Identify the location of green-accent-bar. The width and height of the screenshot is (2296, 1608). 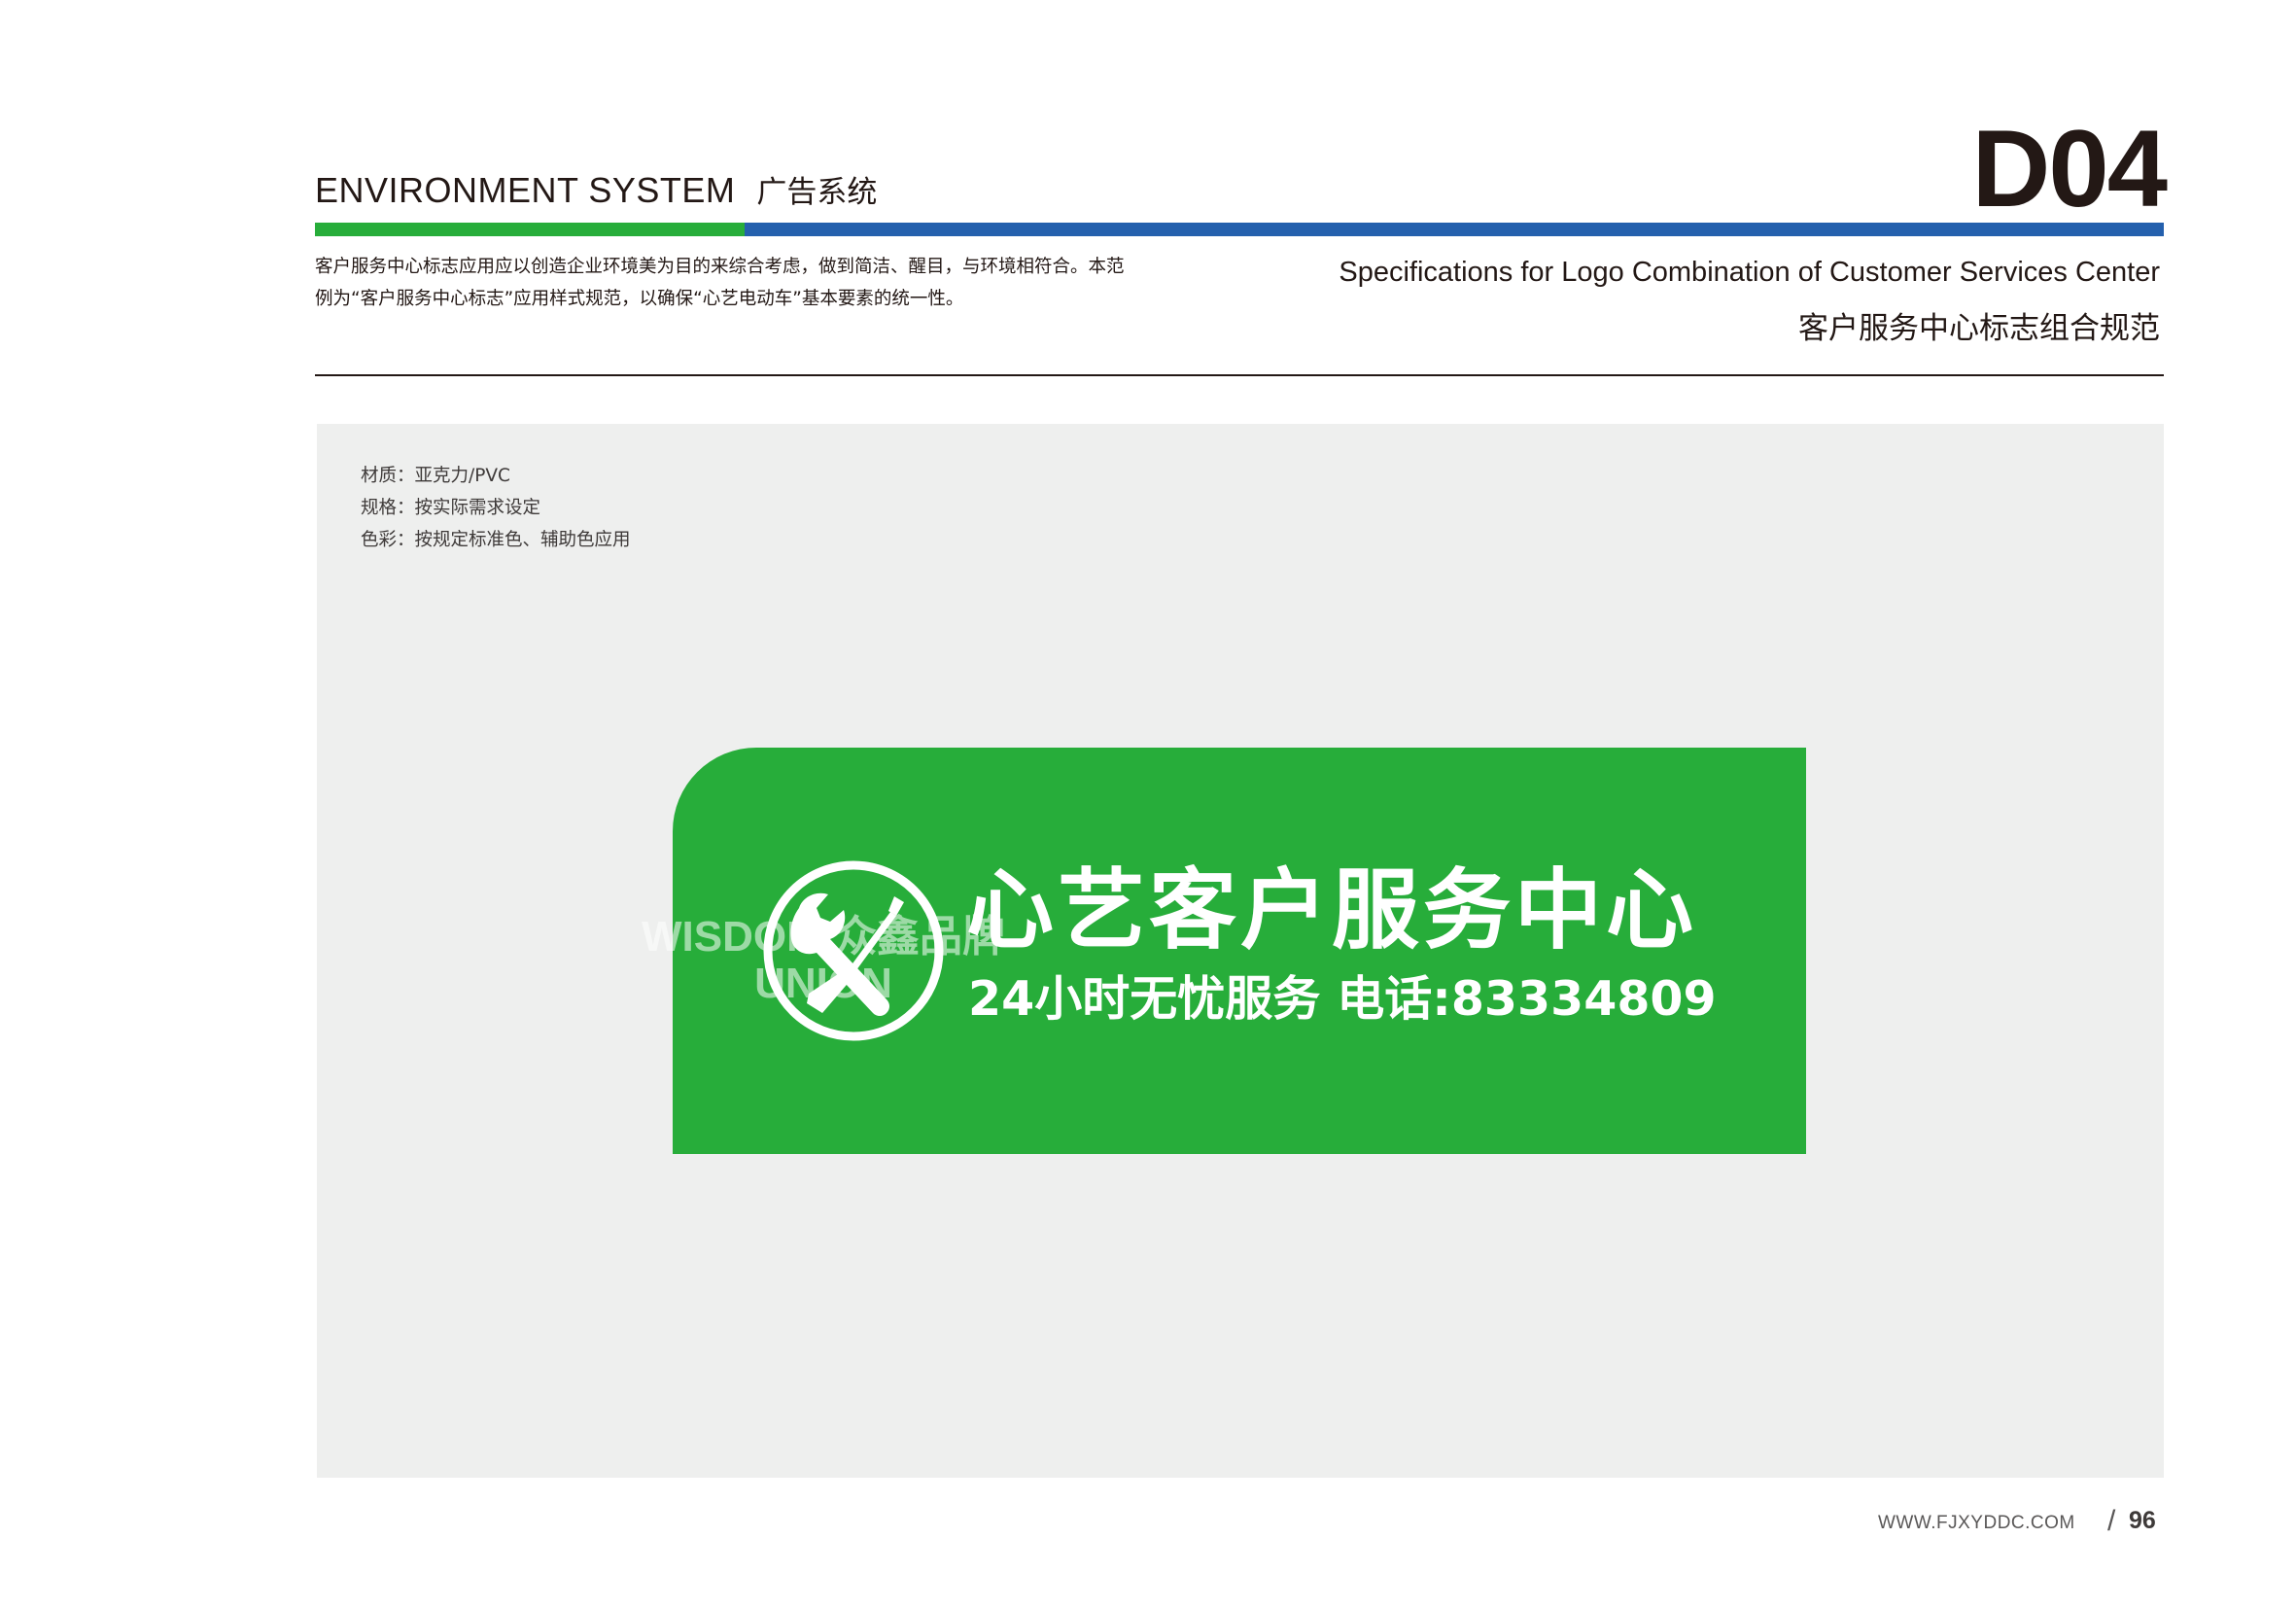
(530, 229).